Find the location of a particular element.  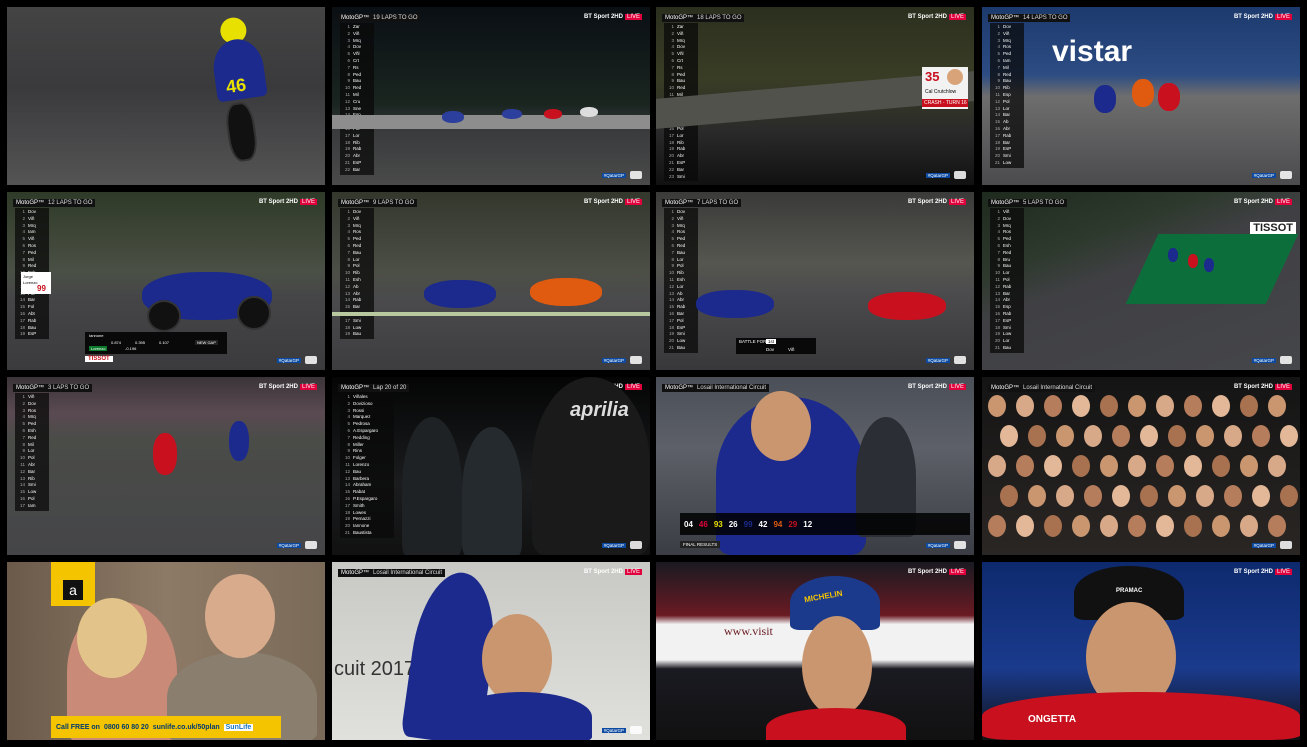

rider-abbrev: Zar is located at coordinates (356, 26).